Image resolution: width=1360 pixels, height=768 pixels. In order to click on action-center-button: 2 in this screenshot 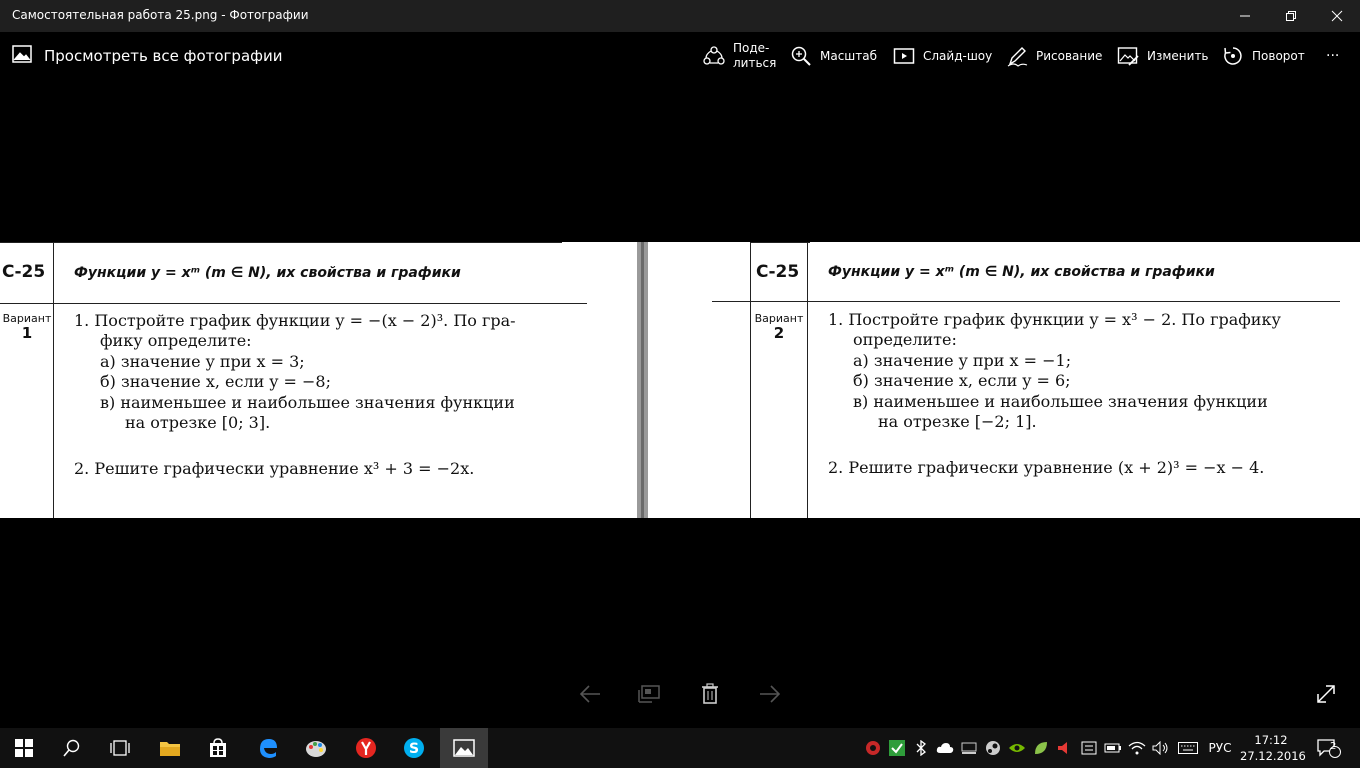, I will do `click(1329, 748)`.